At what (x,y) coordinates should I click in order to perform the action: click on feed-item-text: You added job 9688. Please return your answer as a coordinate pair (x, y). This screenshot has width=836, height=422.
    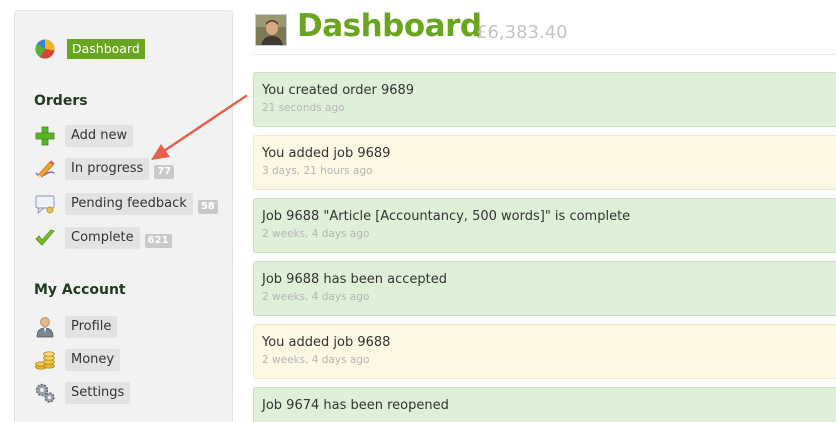
    Looking at the image, I should click on (326, 342).